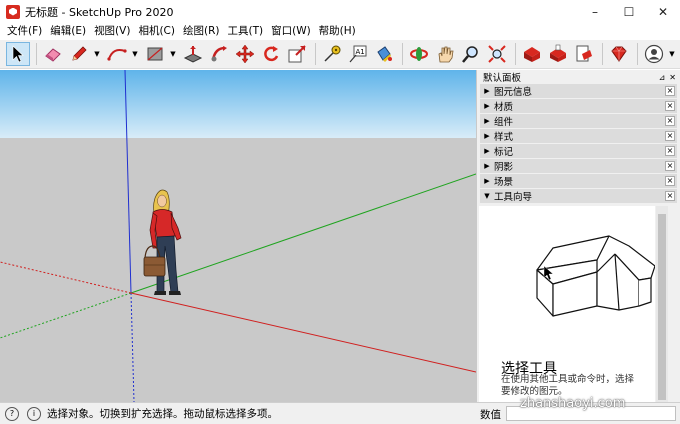 The height and width of the screenshot is (424, 680). I want to click on measurements-label: 数值, so click(490, 415).